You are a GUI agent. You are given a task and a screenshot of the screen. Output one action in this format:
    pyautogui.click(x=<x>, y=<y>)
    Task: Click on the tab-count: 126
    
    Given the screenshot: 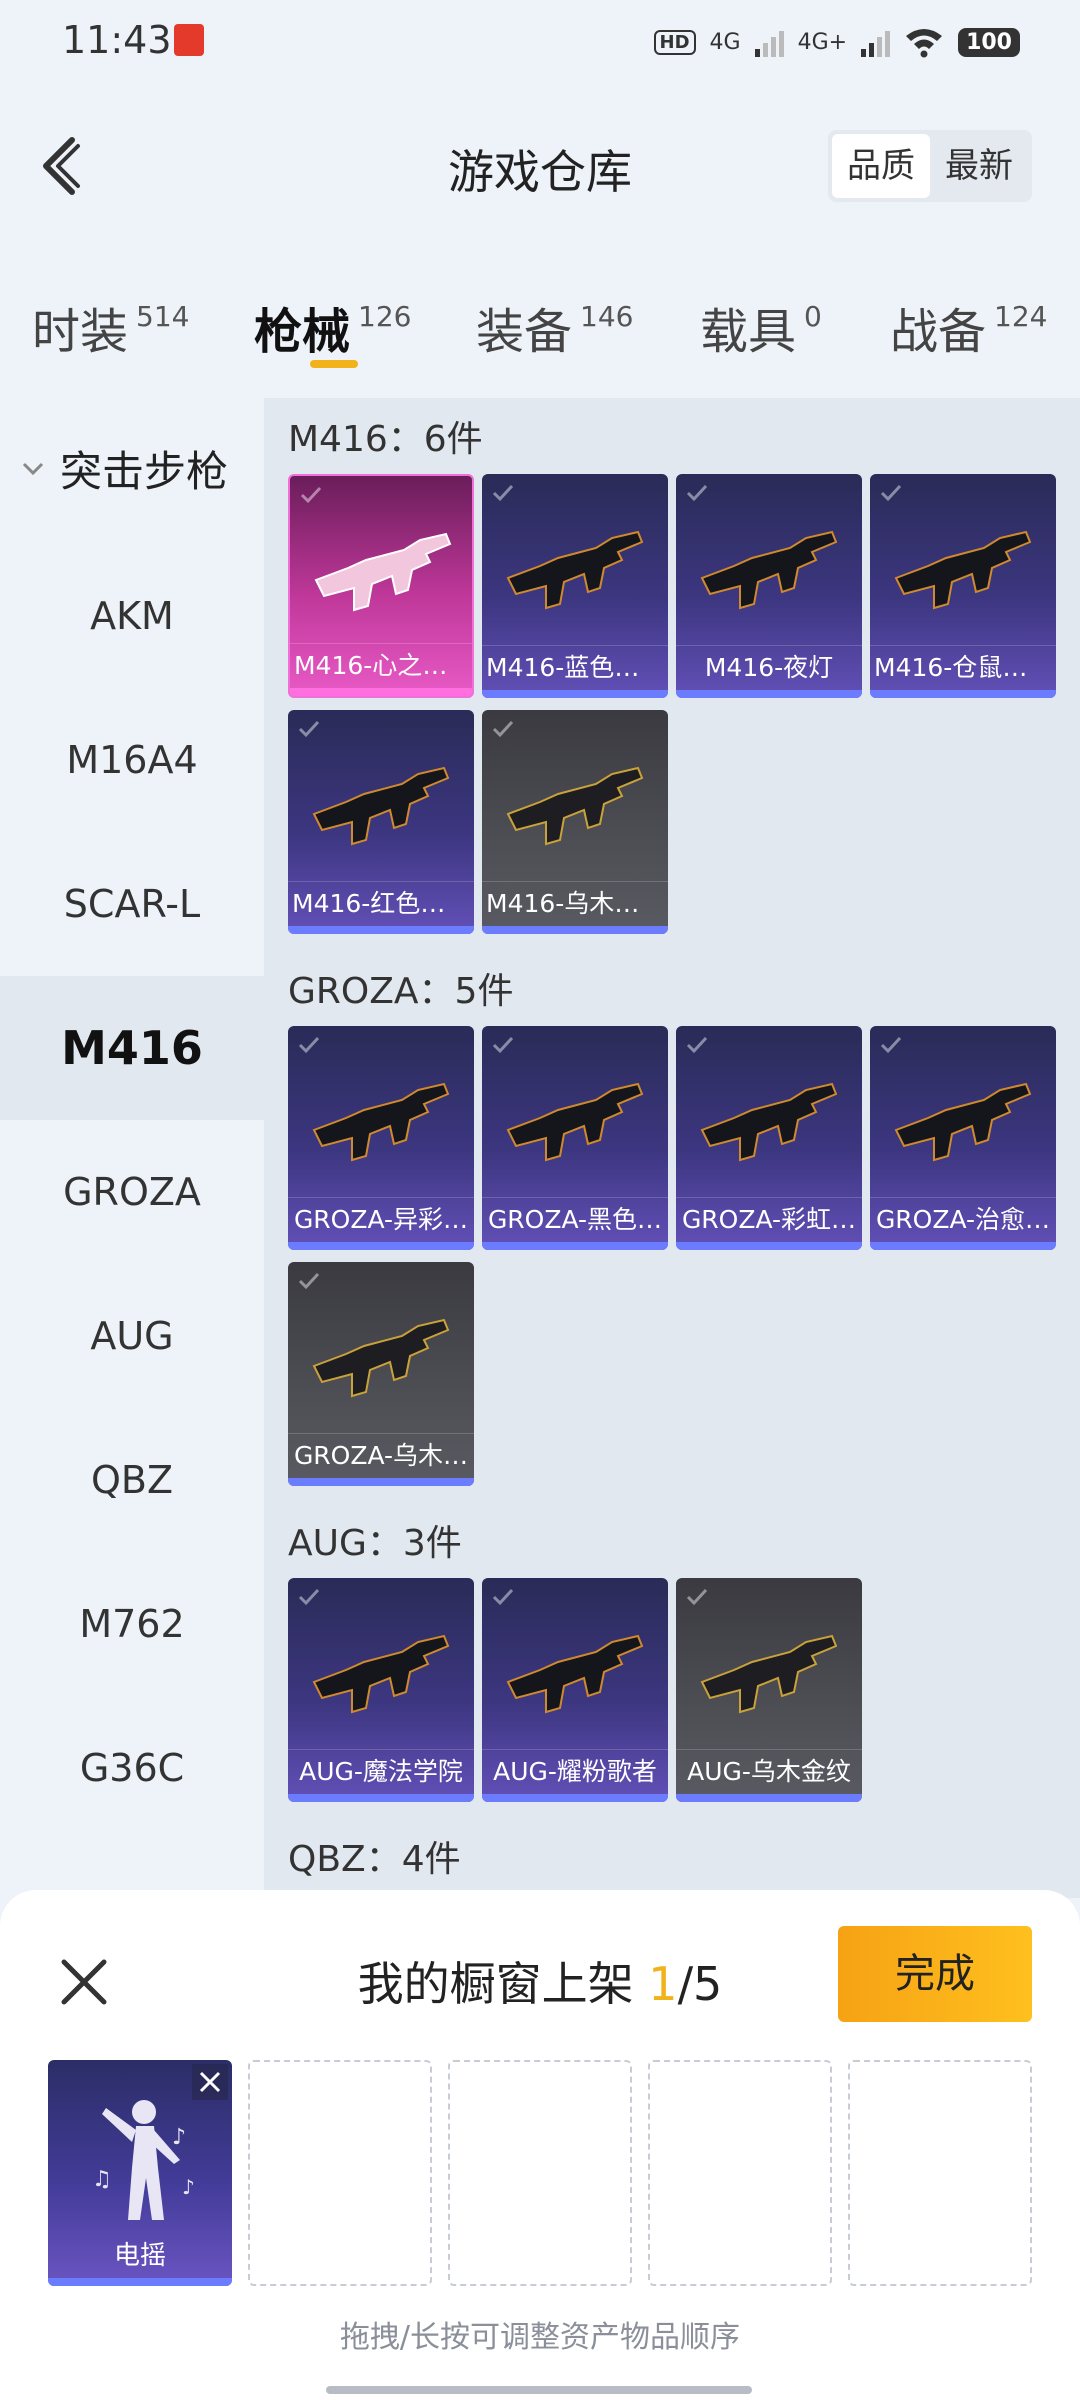 What is the action you would take?
    pyautogui.click(x=385, y=316)
    